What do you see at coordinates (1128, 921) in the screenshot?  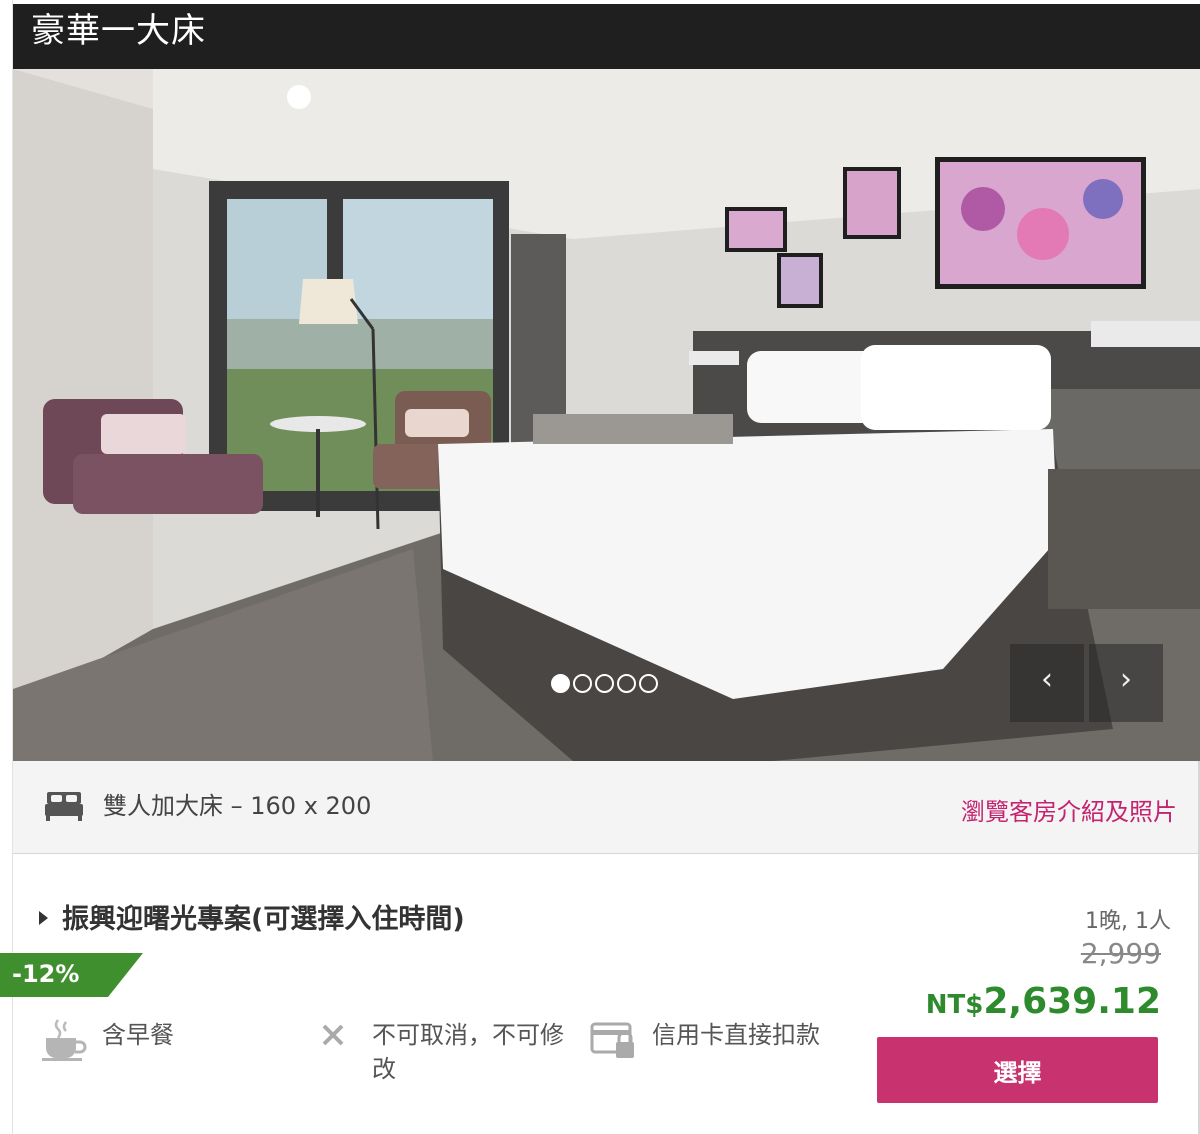 I see `stay-info: 1晚, 1人` at bounding box center [1128, 921].